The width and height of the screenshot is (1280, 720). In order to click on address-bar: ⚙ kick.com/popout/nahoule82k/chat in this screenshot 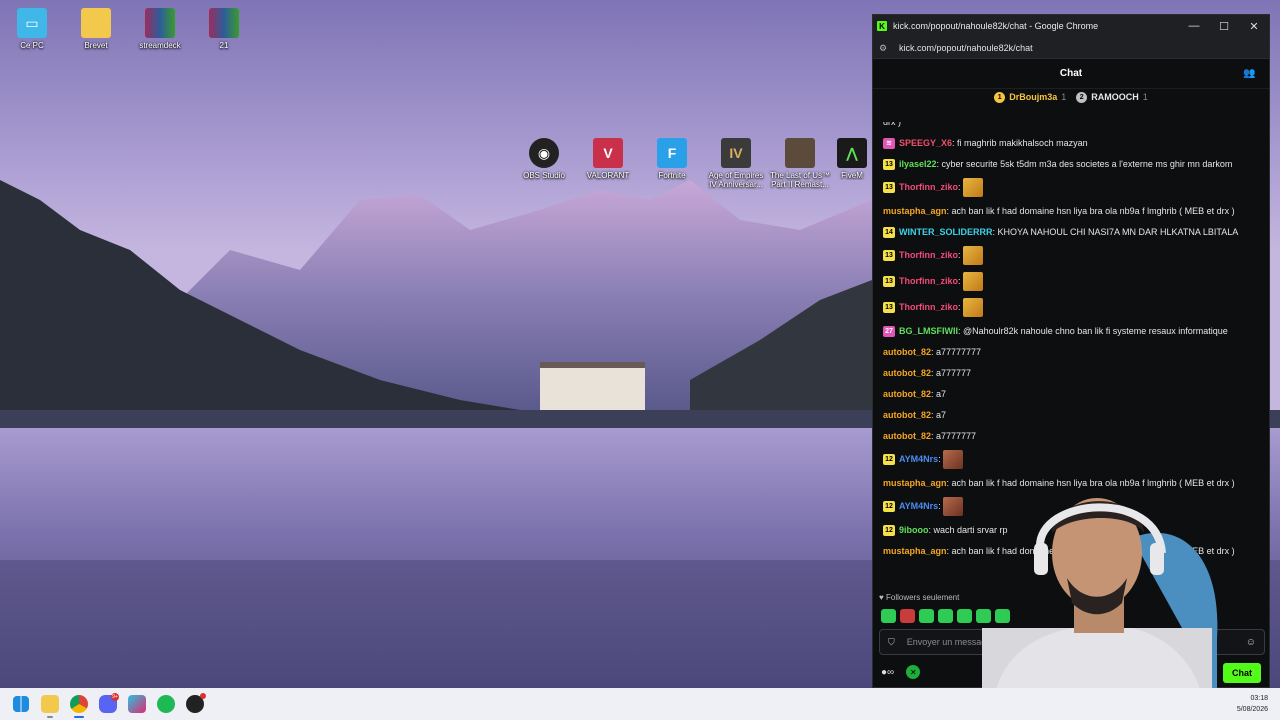, I will do `click(1071, 48)`.